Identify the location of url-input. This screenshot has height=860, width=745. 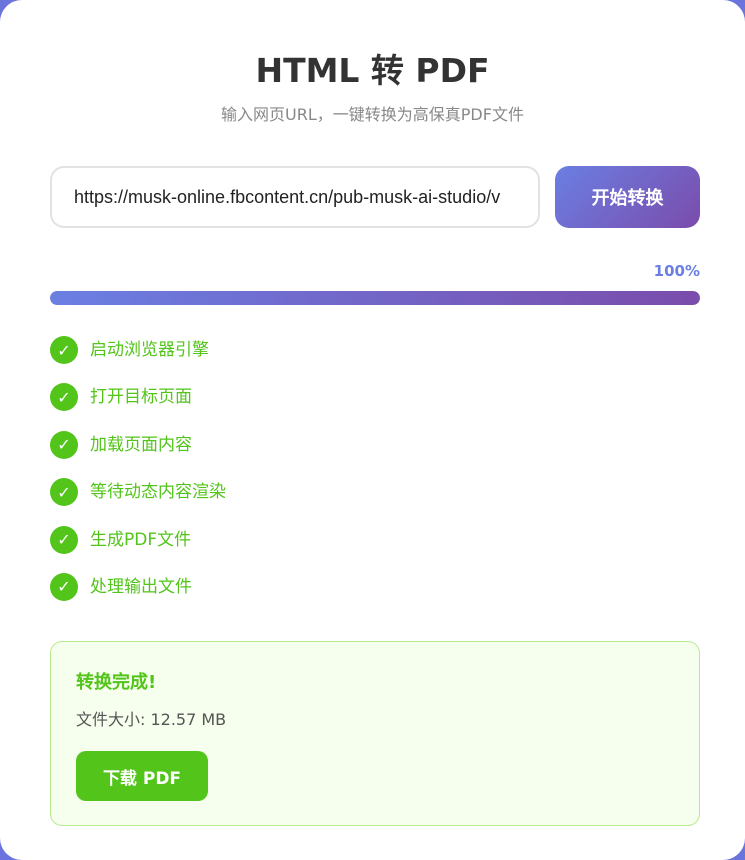
(295, 197).